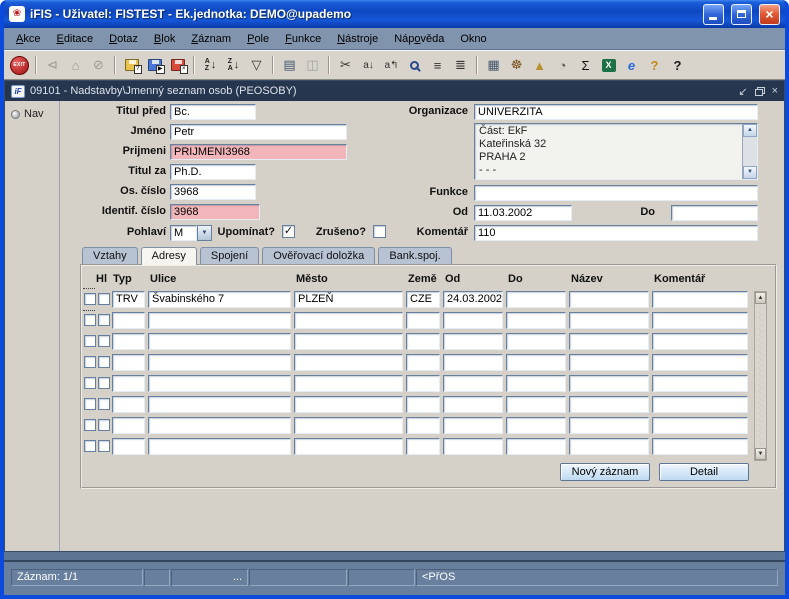 The width and height of the screenshot is (789, 599). Describe the element at coordinates (123, 39) in the screenshot. I see `menu-item-dotaz: Dotaz` at that location.